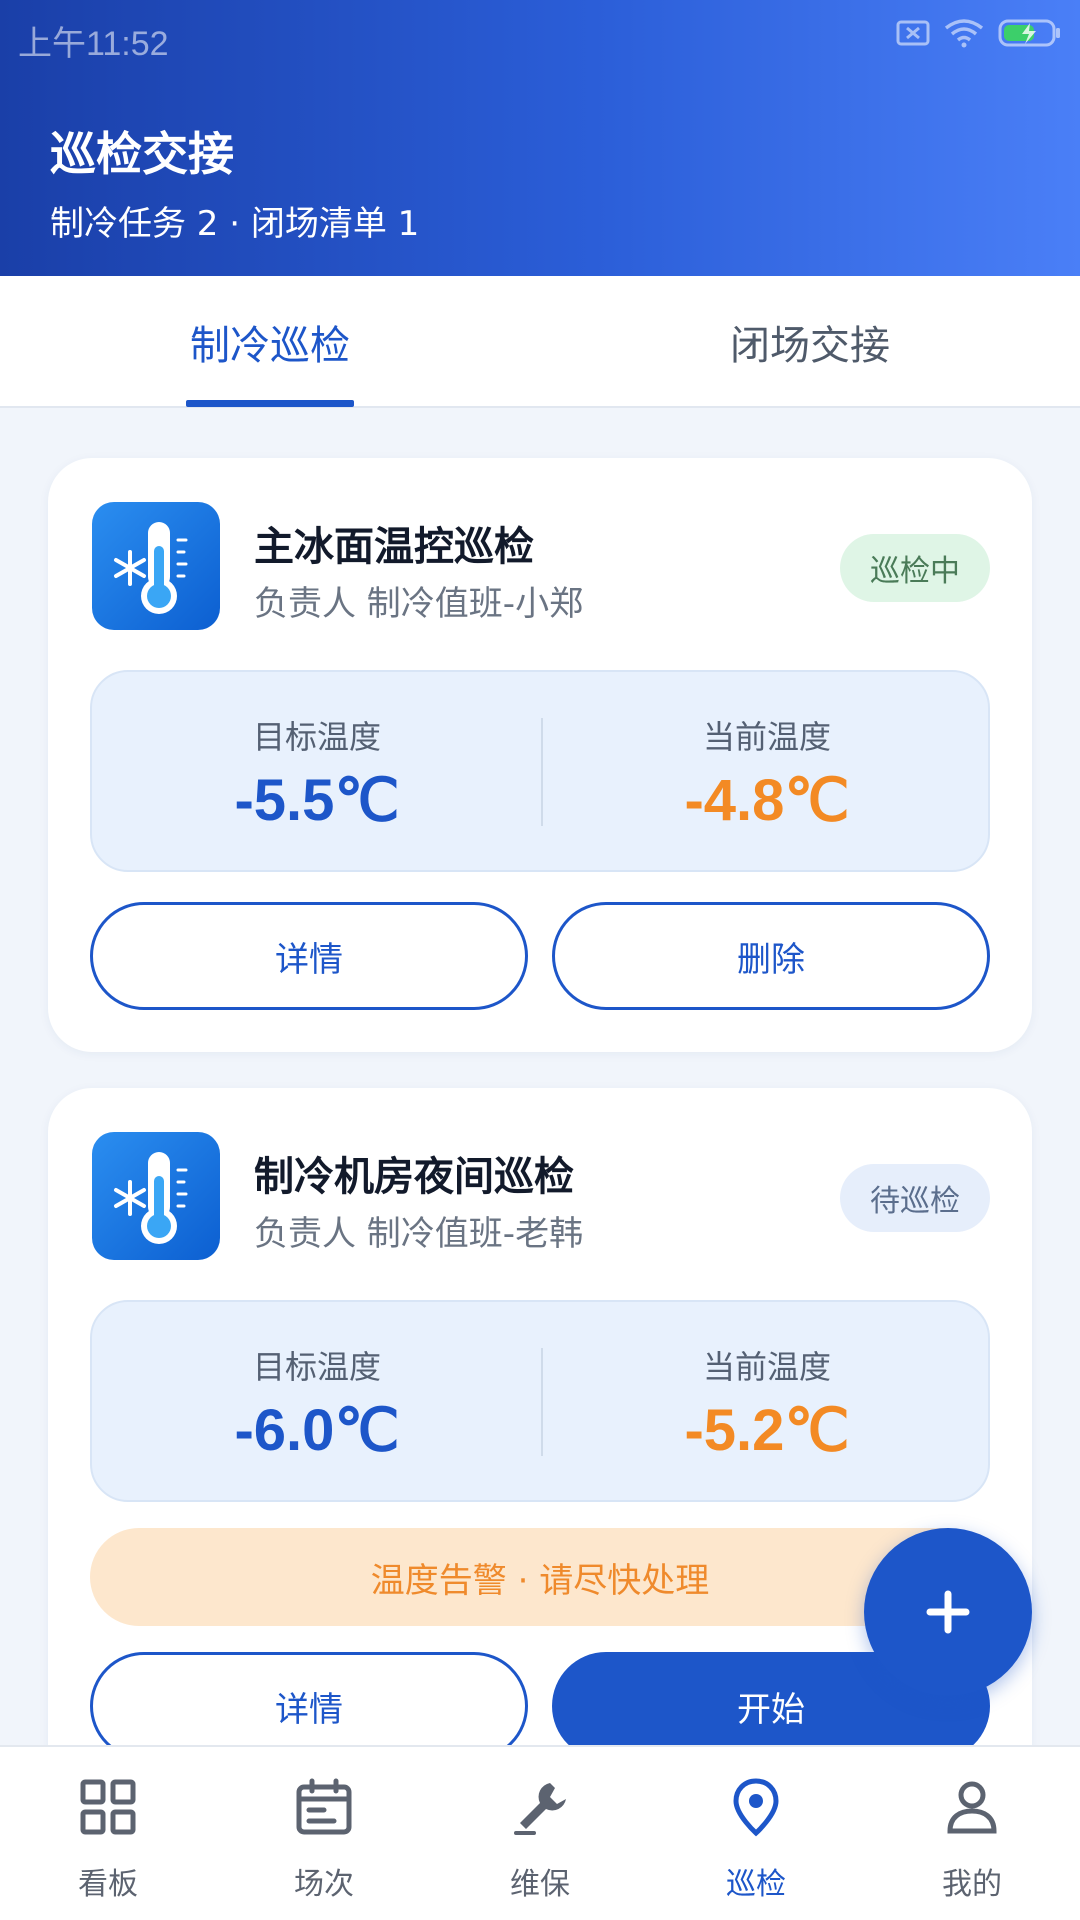 The height and width of the screenshot is (1920, 1080). What do you see at coordinates (767, 1430) in the screenshot?
I see `current-temperature-value: -5.2℃` at bounding box center [767, 1430].